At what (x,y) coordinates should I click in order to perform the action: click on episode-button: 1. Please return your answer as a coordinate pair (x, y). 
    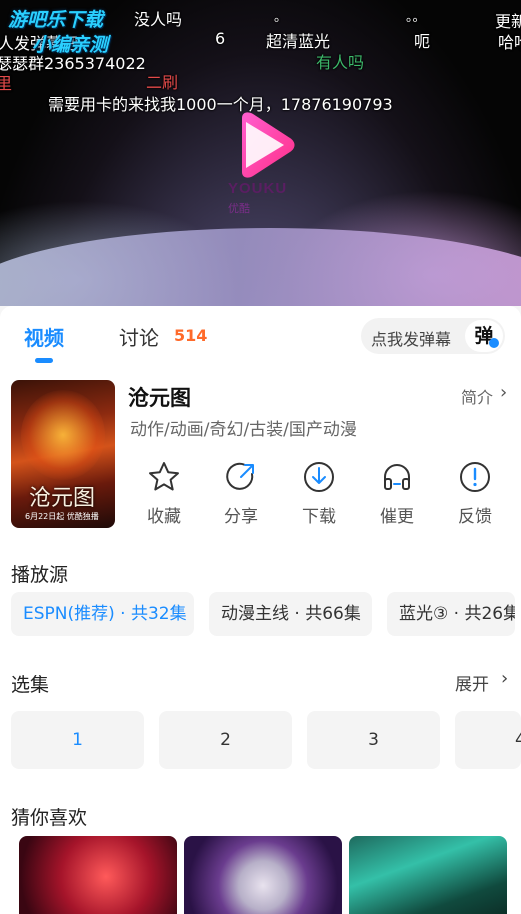
    Looking at the image, I should click on (77, 740).